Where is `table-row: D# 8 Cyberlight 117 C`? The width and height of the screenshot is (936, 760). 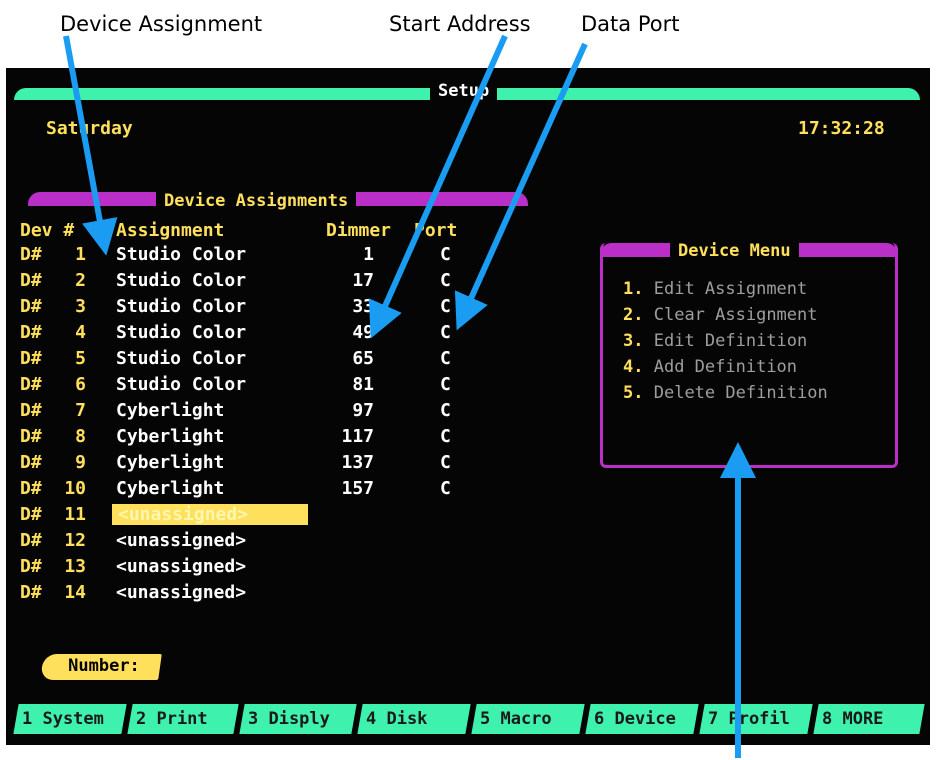
table-row: D# 8 Cyberlight 117 C is located at coordinates (270, 439).